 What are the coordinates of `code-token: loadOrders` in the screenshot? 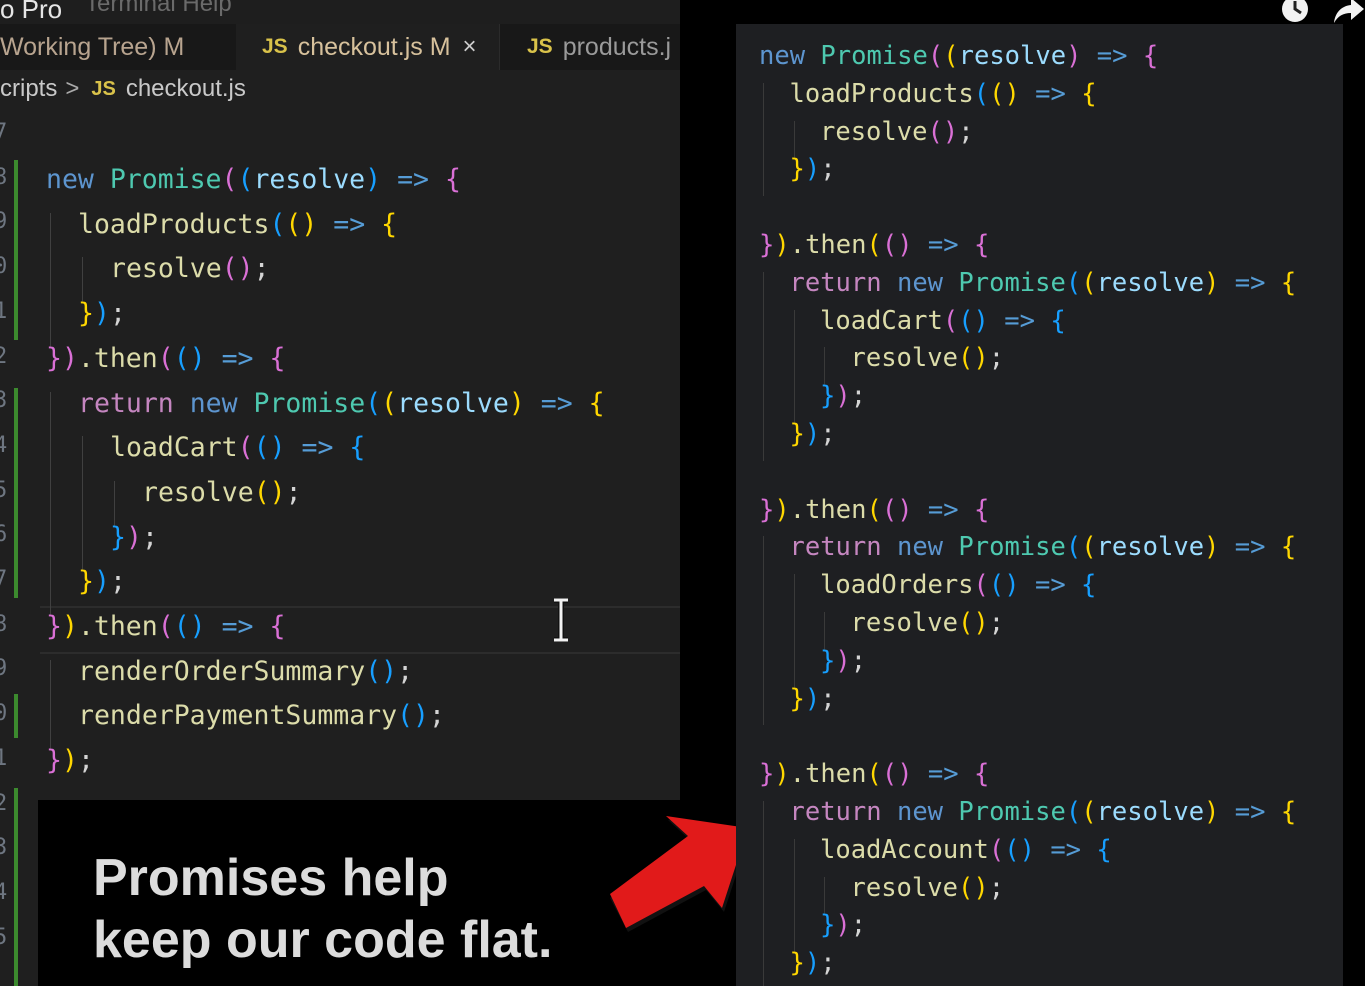 It's located at (897, 585).